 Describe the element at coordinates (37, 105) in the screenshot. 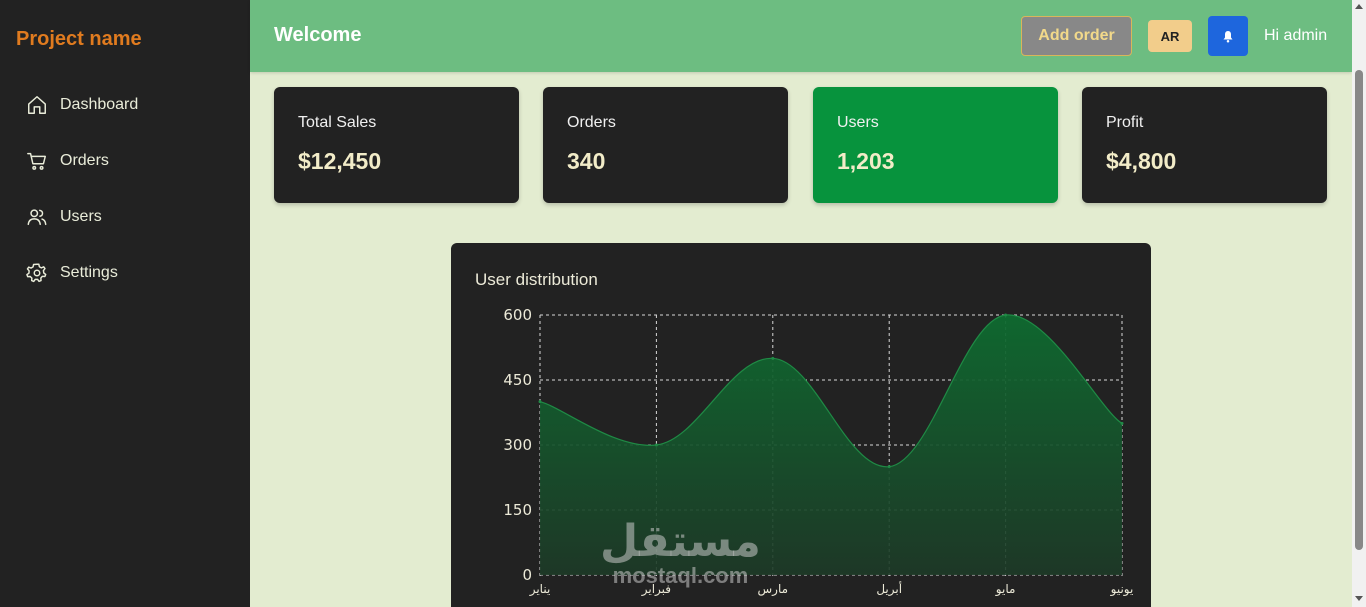

I see `home-icon` at that location.